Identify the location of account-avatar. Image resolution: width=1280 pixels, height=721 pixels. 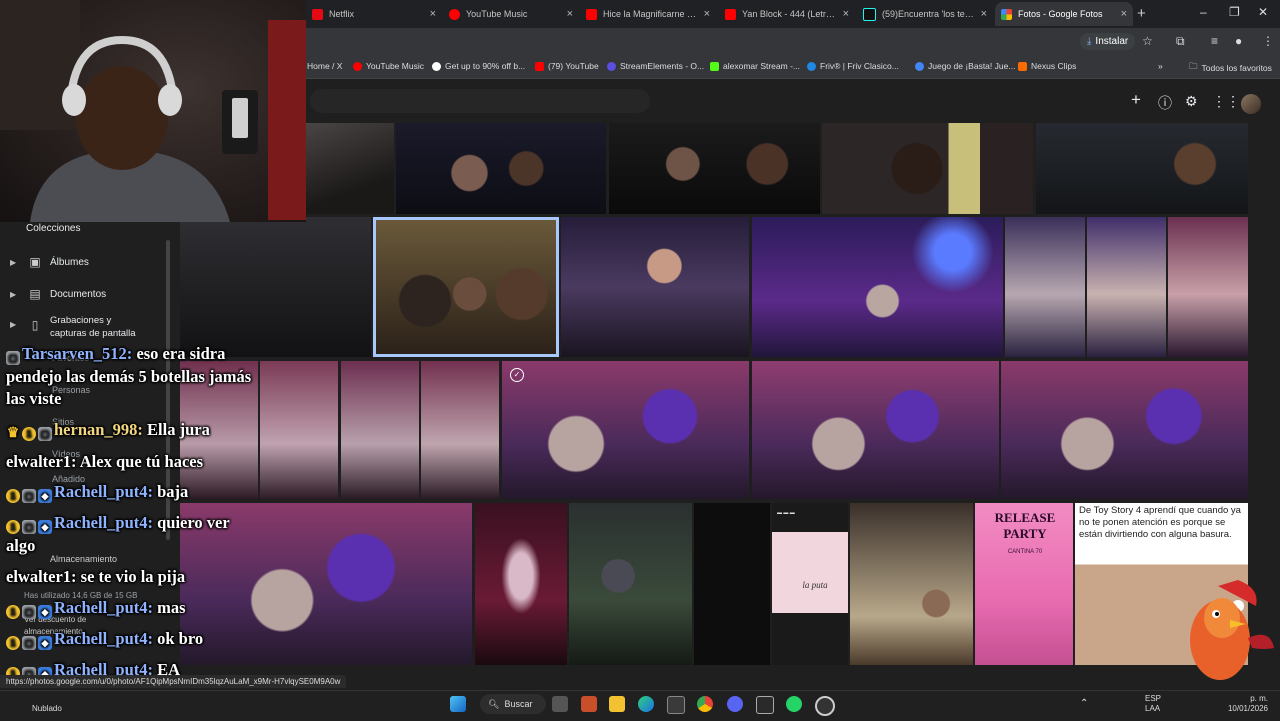
(1251, 104).